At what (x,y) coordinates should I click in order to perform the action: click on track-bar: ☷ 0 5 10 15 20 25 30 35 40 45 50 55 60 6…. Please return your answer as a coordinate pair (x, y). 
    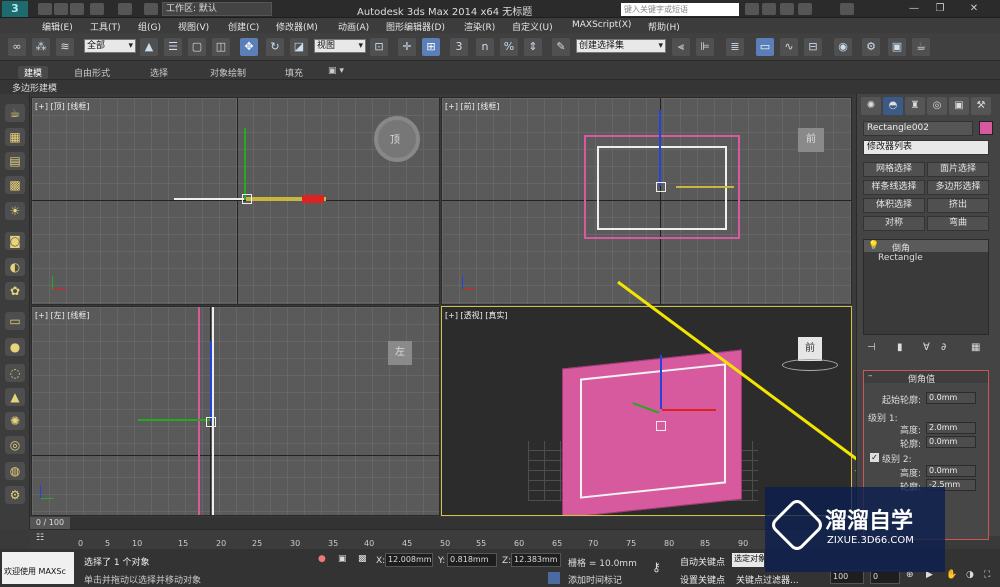
    Looking at the image, I should click on (443, 539).